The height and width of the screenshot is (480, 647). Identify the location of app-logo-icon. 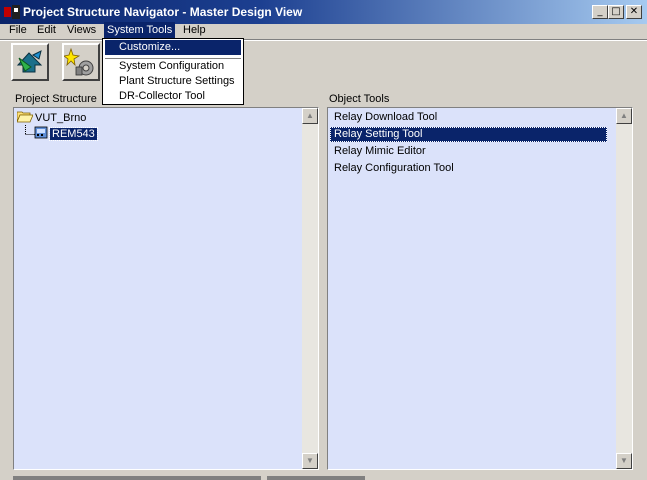
(12, 12).